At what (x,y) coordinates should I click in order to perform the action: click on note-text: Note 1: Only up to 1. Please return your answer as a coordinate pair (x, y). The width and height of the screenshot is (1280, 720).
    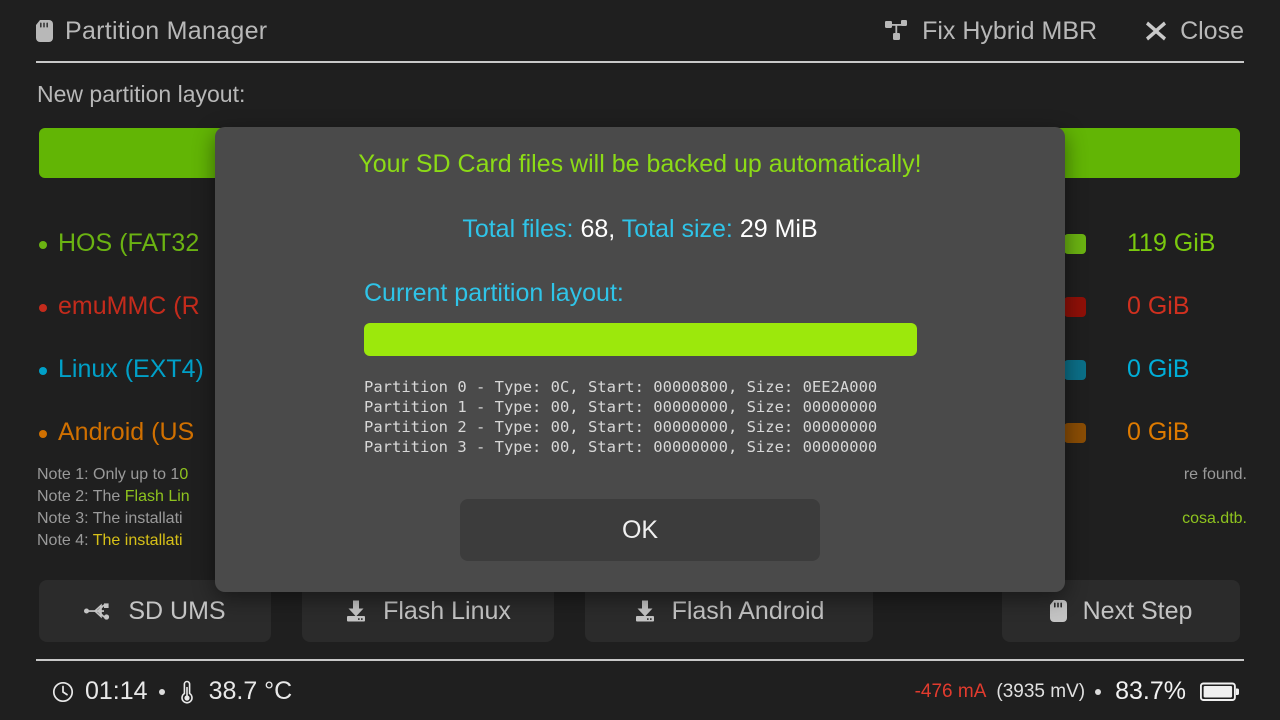
    Looking at the image, I should click on (108, 474).